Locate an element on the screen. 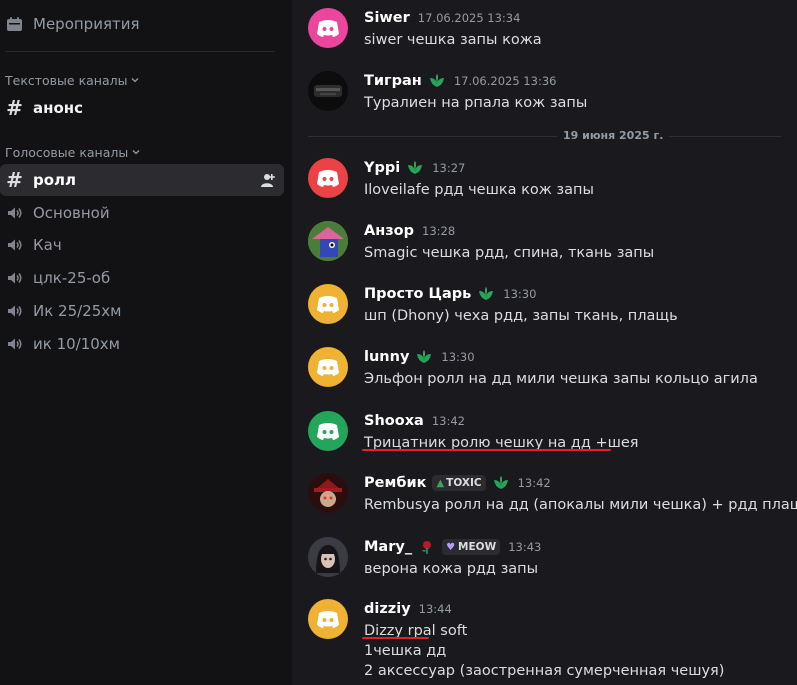  server-tag-badge: ▲ TOXIC is located at coordinates (459, 483).